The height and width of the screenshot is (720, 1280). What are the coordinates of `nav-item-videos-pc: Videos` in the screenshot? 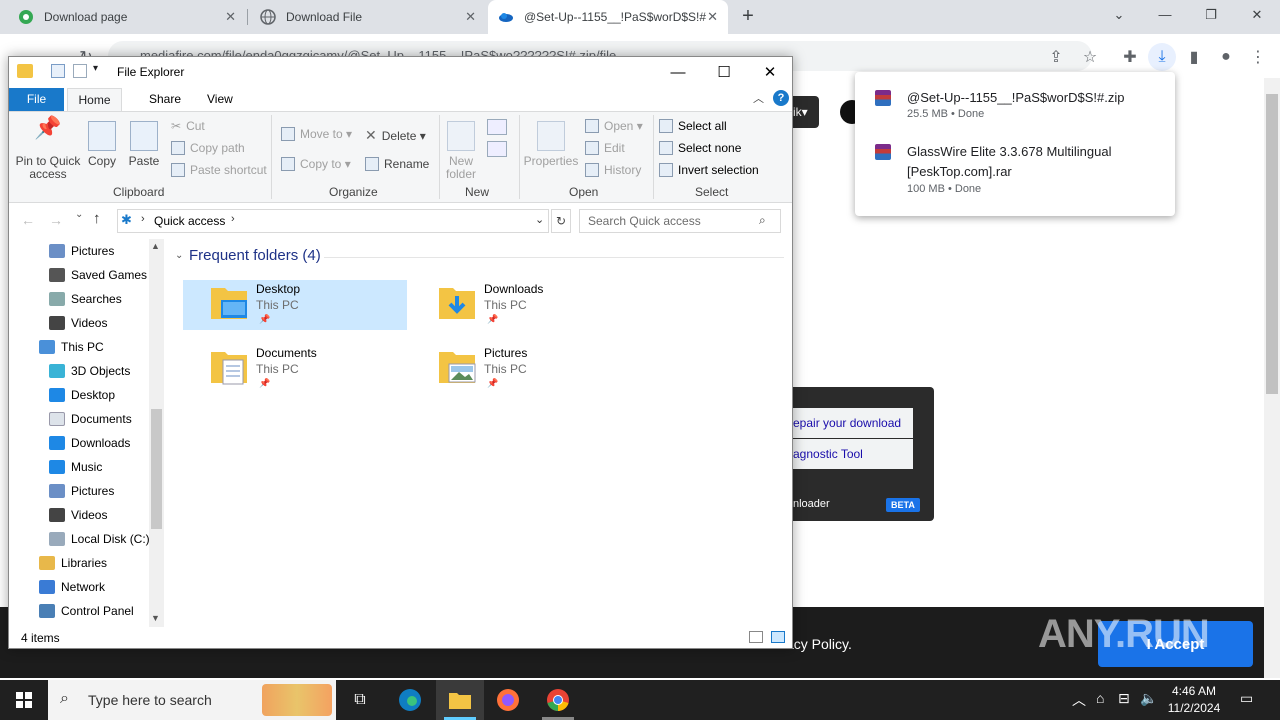 It's located at (84, 515).